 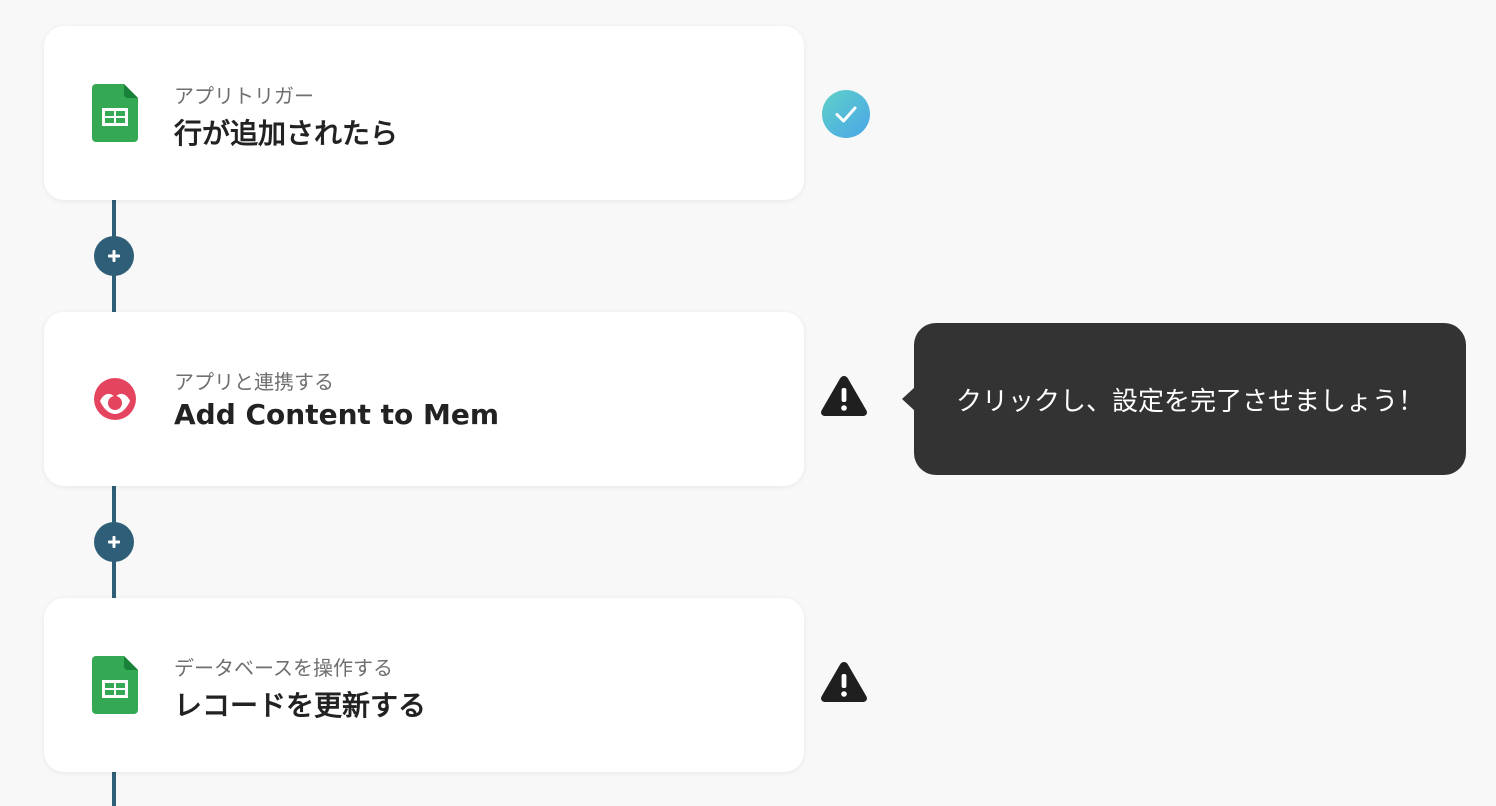 I want to click on step-label: データベースを操作する, so click(x=283, y=668).